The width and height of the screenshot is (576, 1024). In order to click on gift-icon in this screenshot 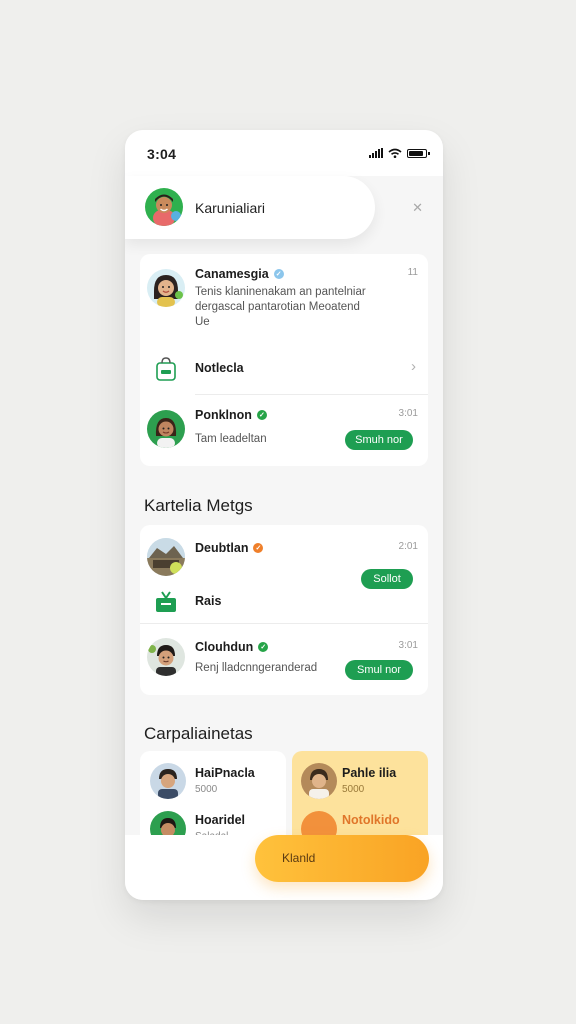, I will do `click(166, 601)`.